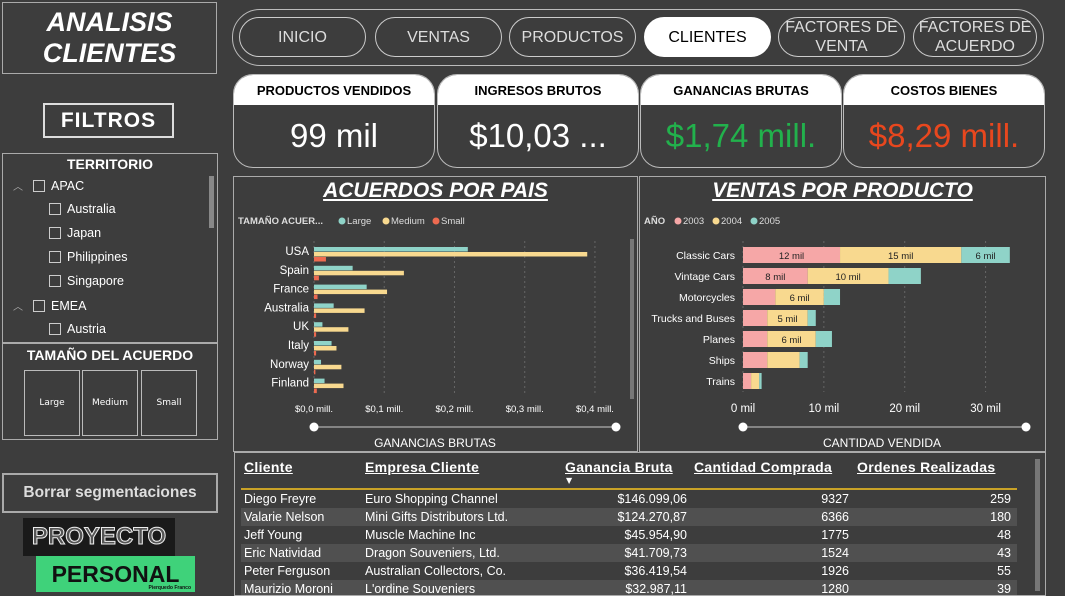 The image size is (1065, 596). Describe the element at coordinates (835, 535) in the screenshot. I see `table-cell: 1775` at that location.